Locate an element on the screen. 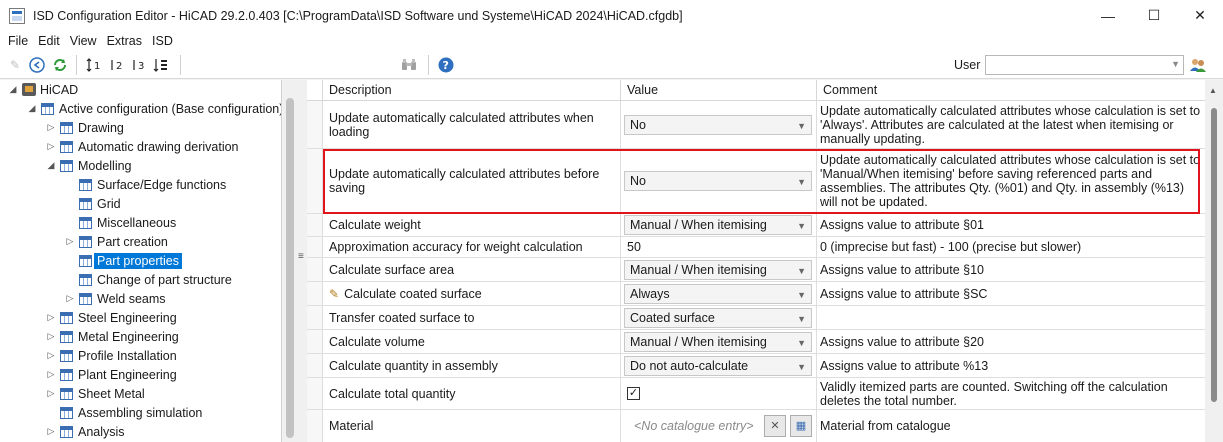 The image size is (1223, 442). close-button: ✕ is located at coordinates (1200, 15).